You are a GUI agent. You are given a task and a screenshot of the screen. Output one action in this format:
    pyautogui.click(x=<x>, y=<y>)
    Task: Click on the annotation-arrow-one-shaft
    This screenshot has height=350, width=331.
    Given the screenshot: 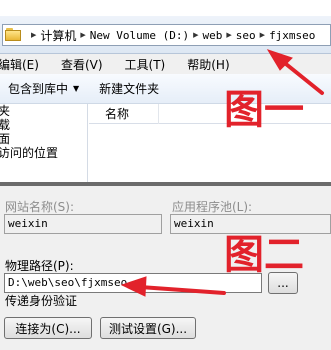 What is the action you would take?
    pyautogui.click(x=301, y=76)
    